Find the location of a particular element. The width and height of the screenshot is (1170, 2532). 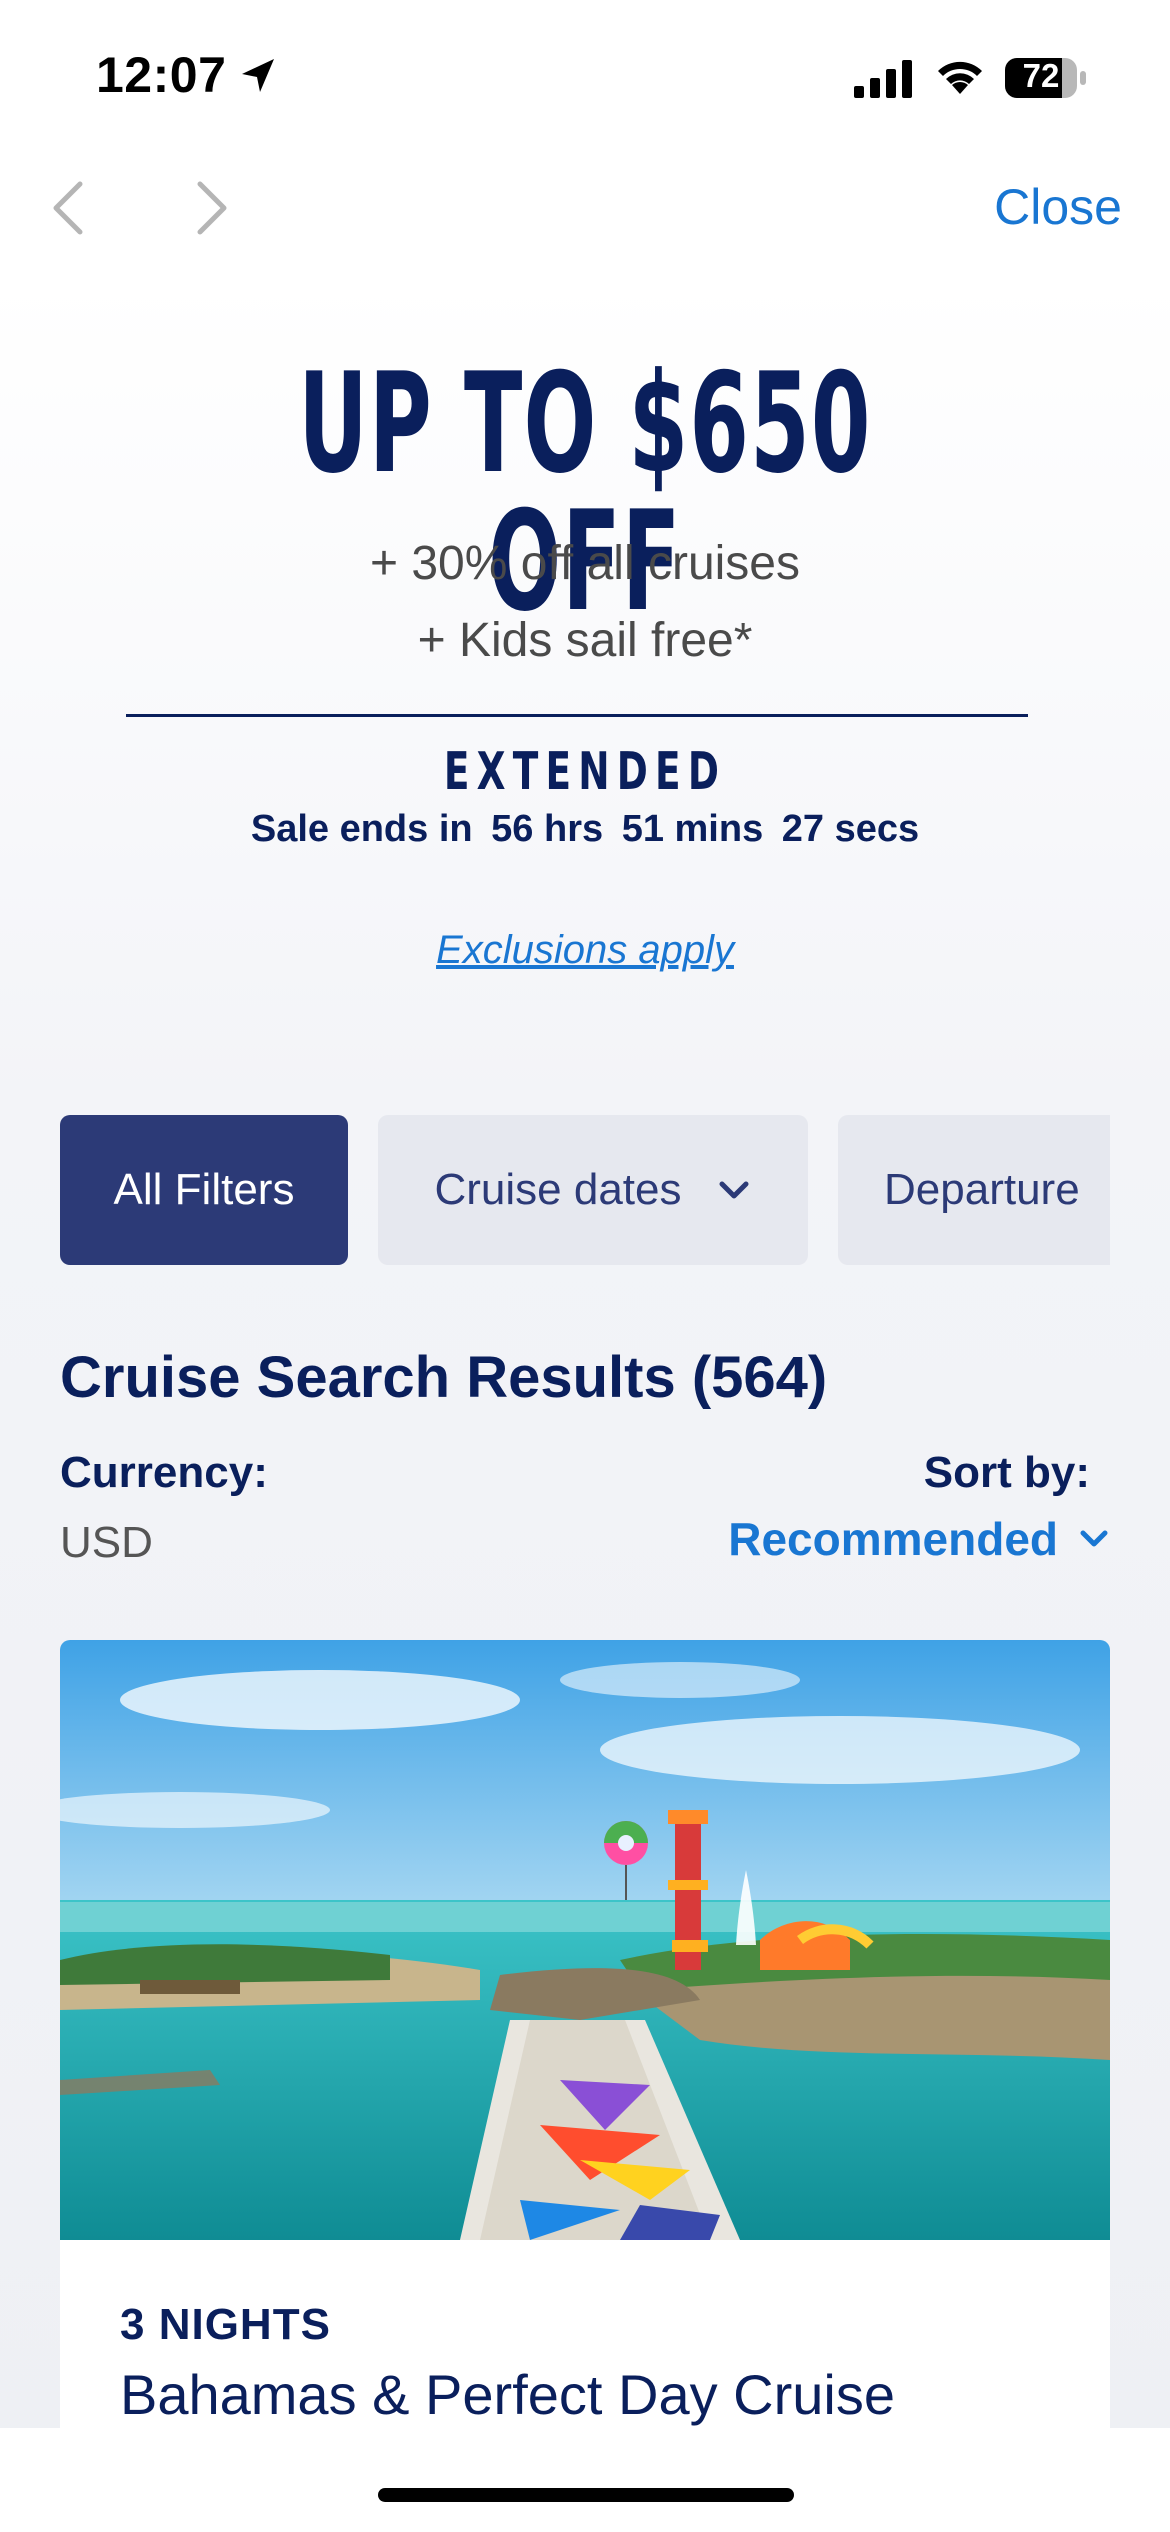

sale-ends-prefix: Sale ends in is located at coordinates (361, 829).